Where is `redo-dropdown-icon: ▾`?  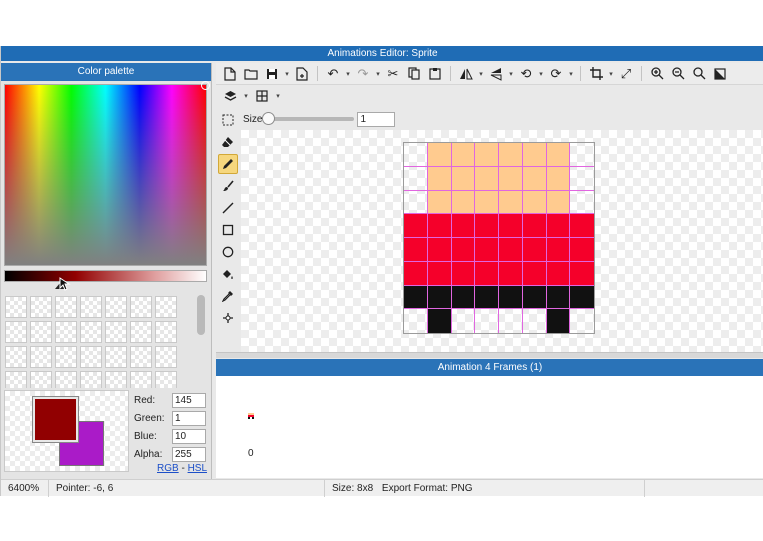 redo-dropdown-icon: ▾ is located at coordinates (378, 74).